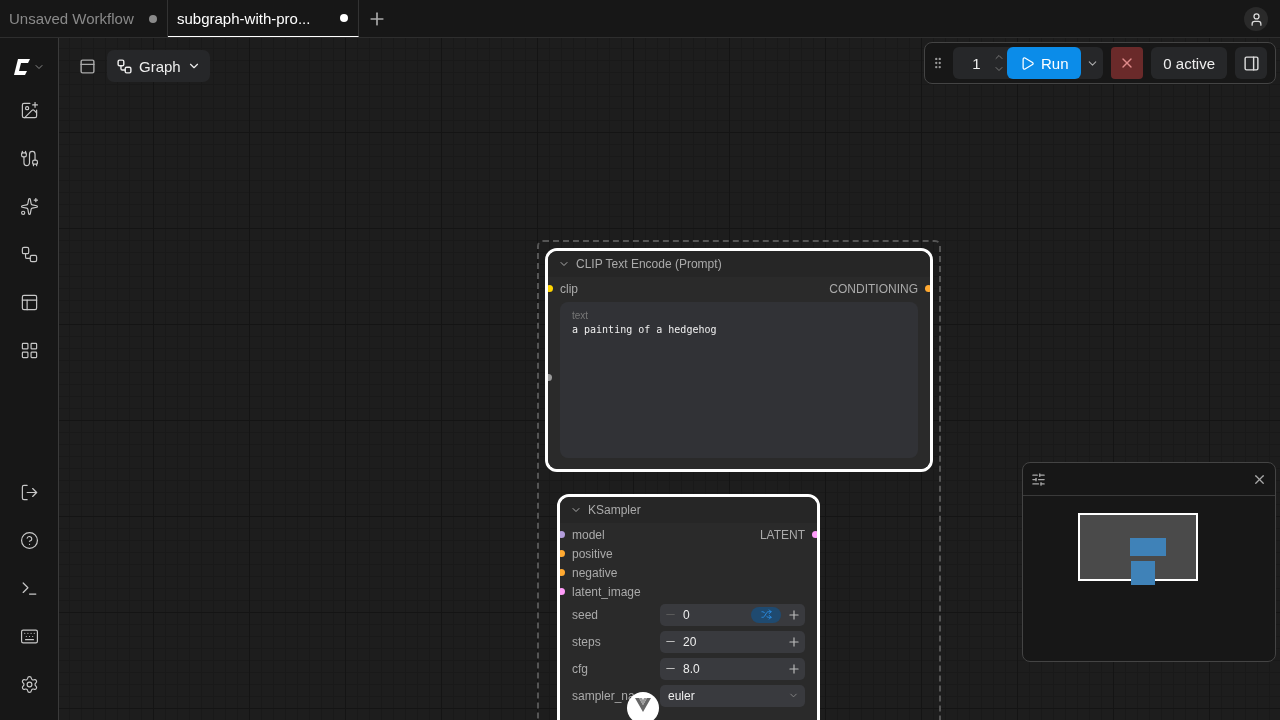 This screenshot has height=720, width=1280. Describe the element at coordinates (595, 572) in the screenshot. I see `input-label: negative` at that location.